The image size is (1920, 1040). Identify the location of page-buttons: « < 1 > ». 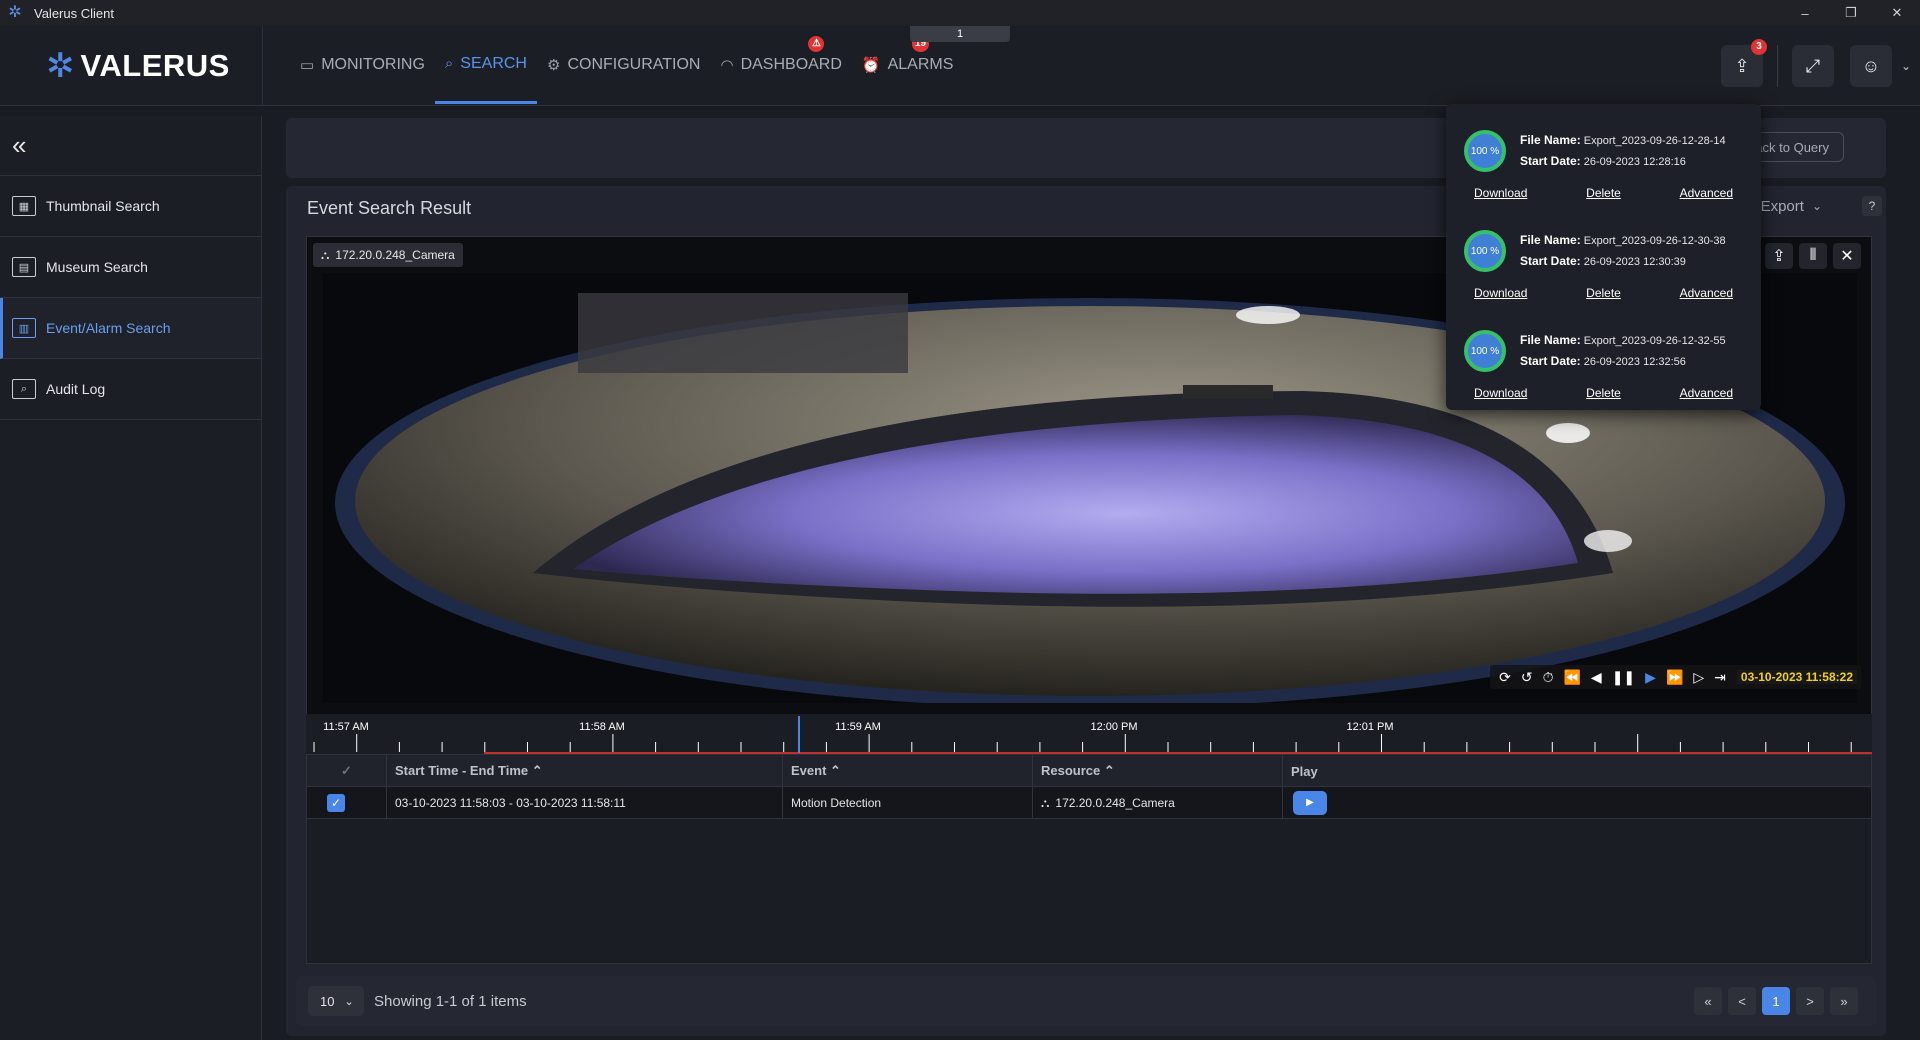
(1773, 1001).